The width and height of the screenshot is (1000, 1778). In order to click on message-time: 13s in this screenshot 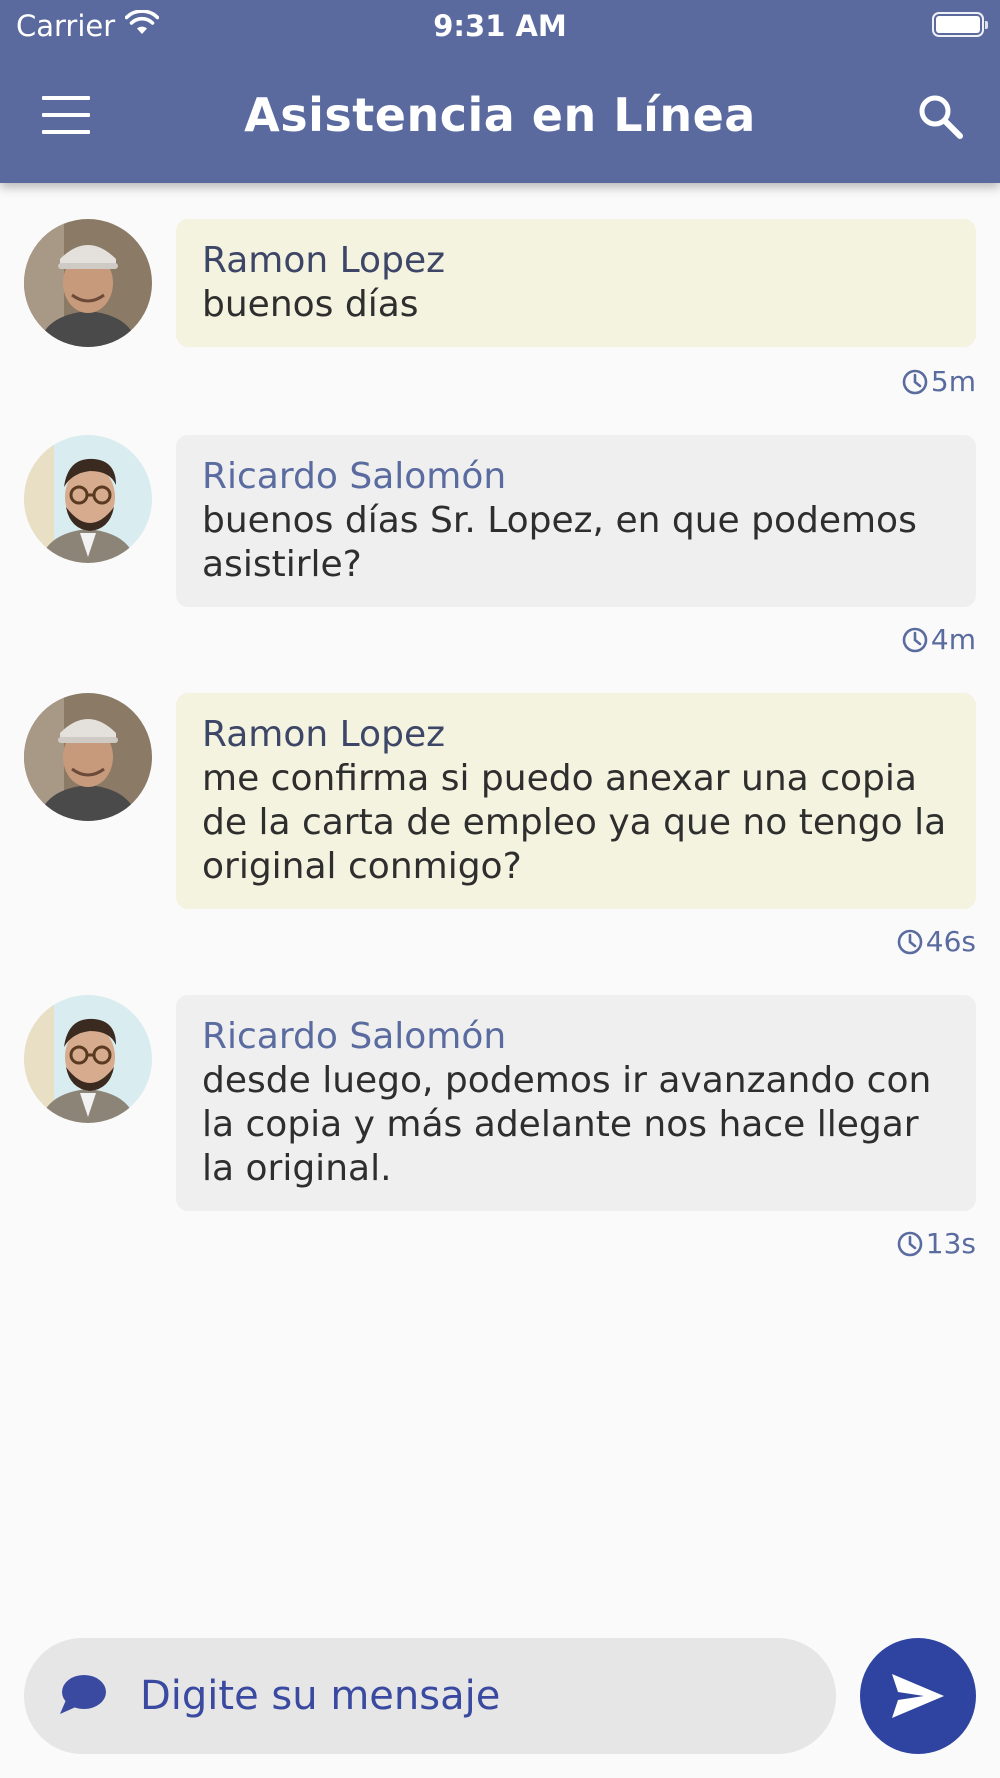, I will do `click(936, 1243)`.